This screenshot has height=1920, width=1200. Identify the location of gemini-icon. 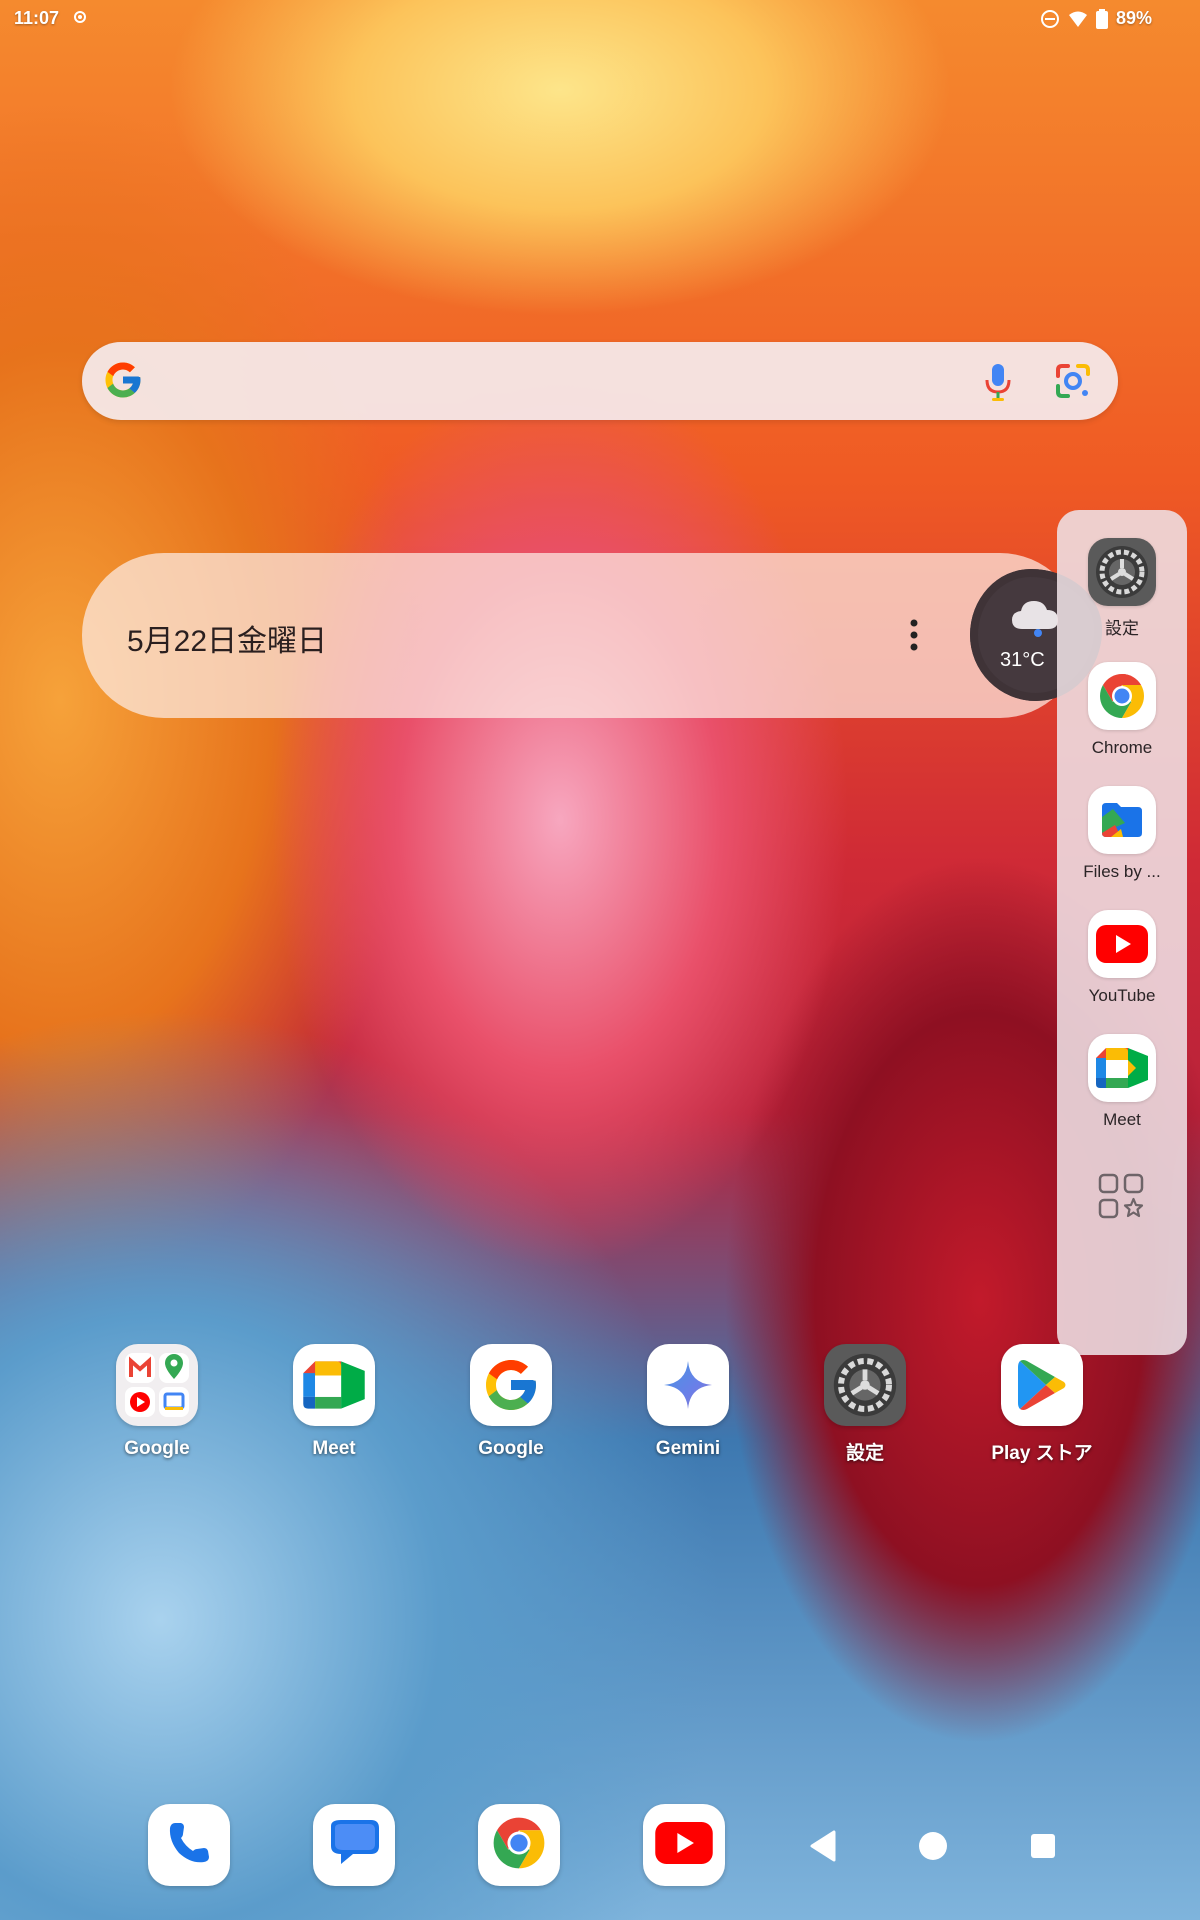
(688, 1385).